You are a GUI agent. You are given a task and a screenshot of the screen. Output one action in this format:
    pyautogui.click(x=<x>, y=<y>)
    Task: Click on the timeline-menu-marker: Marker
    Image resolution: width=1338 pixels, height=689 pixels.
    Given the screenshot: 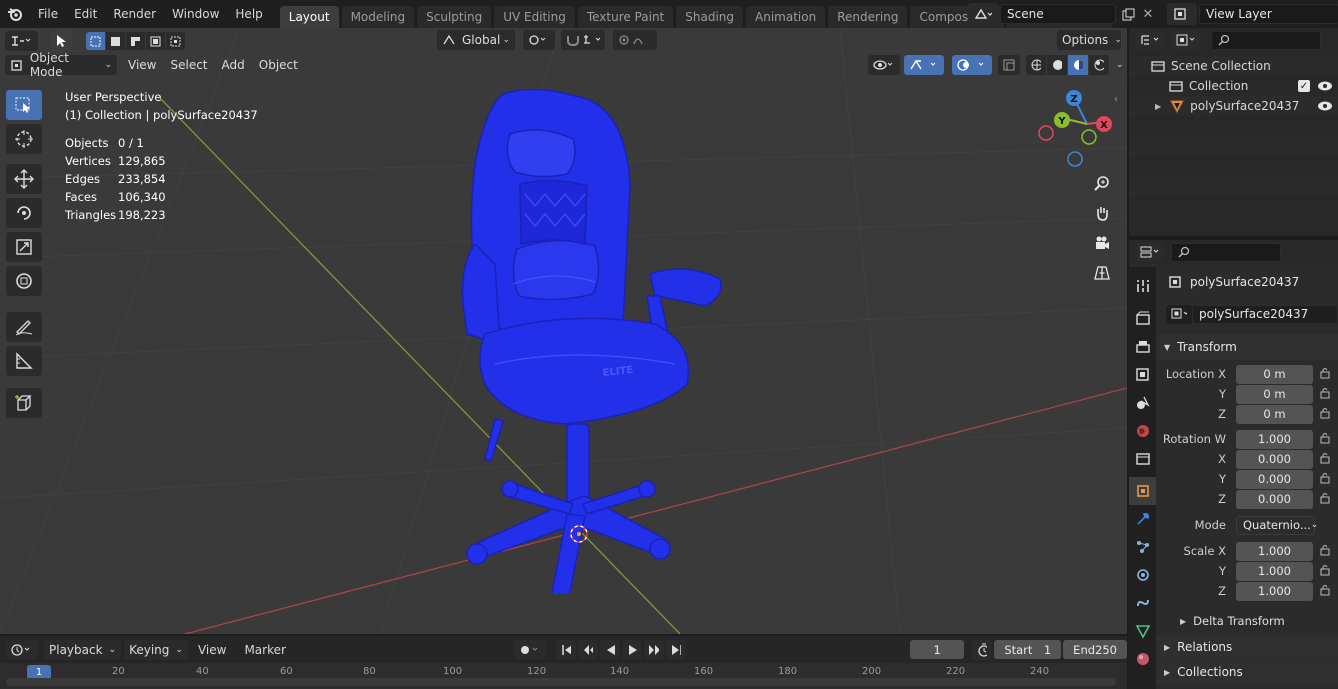 What is the action you would take?
    pyautogui.click(x=264, y=650)
    